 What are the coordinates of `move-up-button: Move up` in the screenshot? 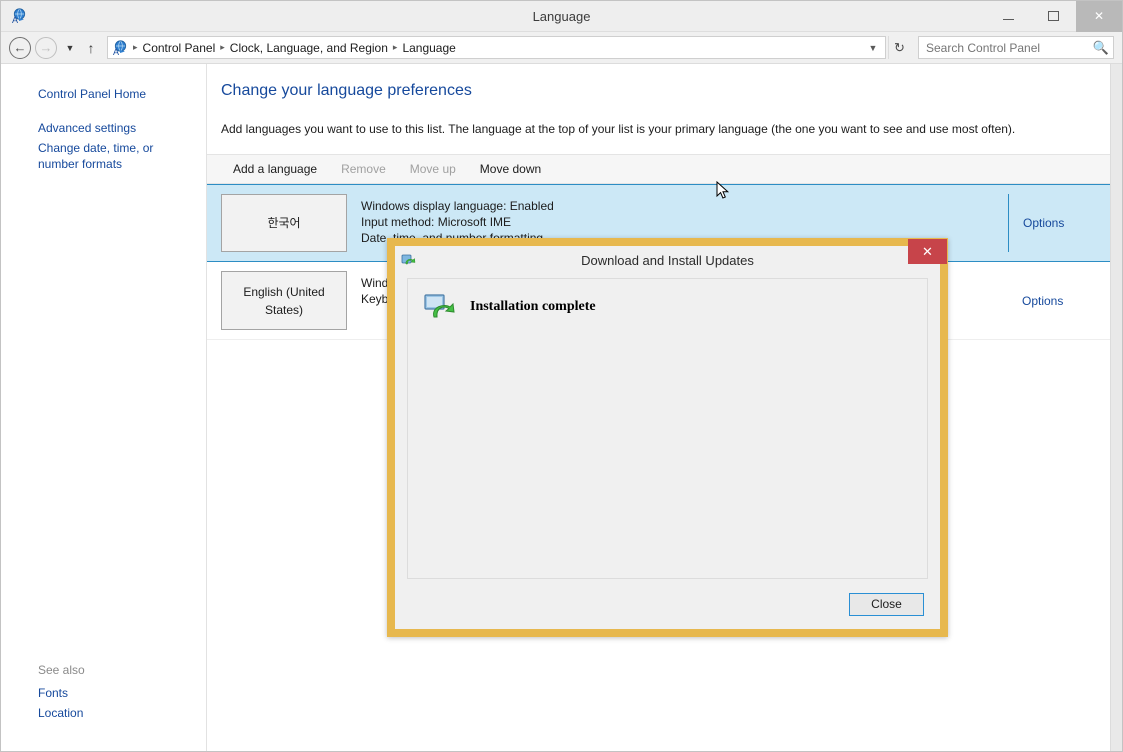 It's located at (433, 169).